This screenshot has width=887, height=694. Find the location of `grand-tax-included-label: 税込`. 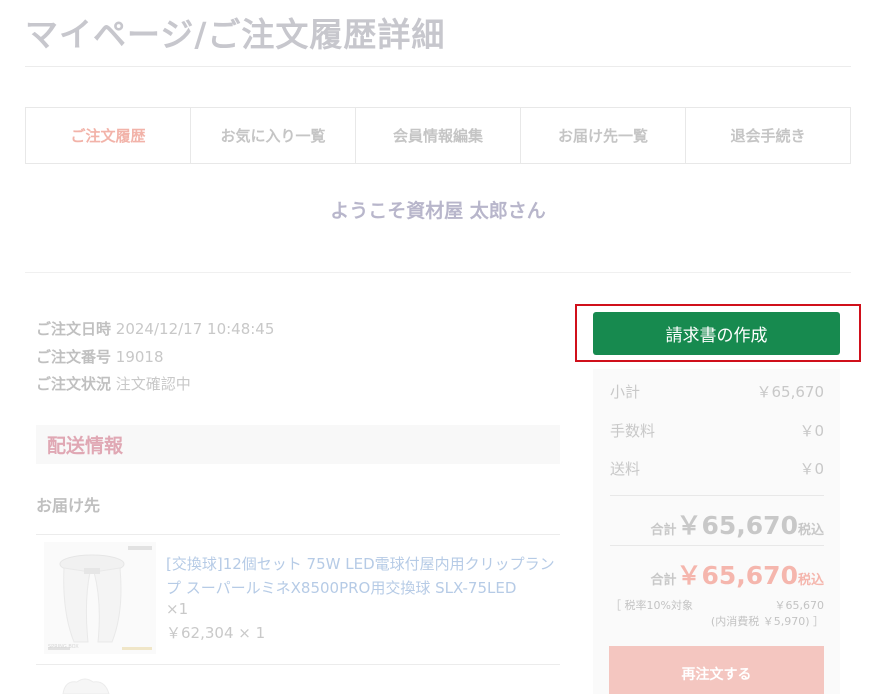

grand-tax-included-label: 税込 is located at coordinates (810, 580).